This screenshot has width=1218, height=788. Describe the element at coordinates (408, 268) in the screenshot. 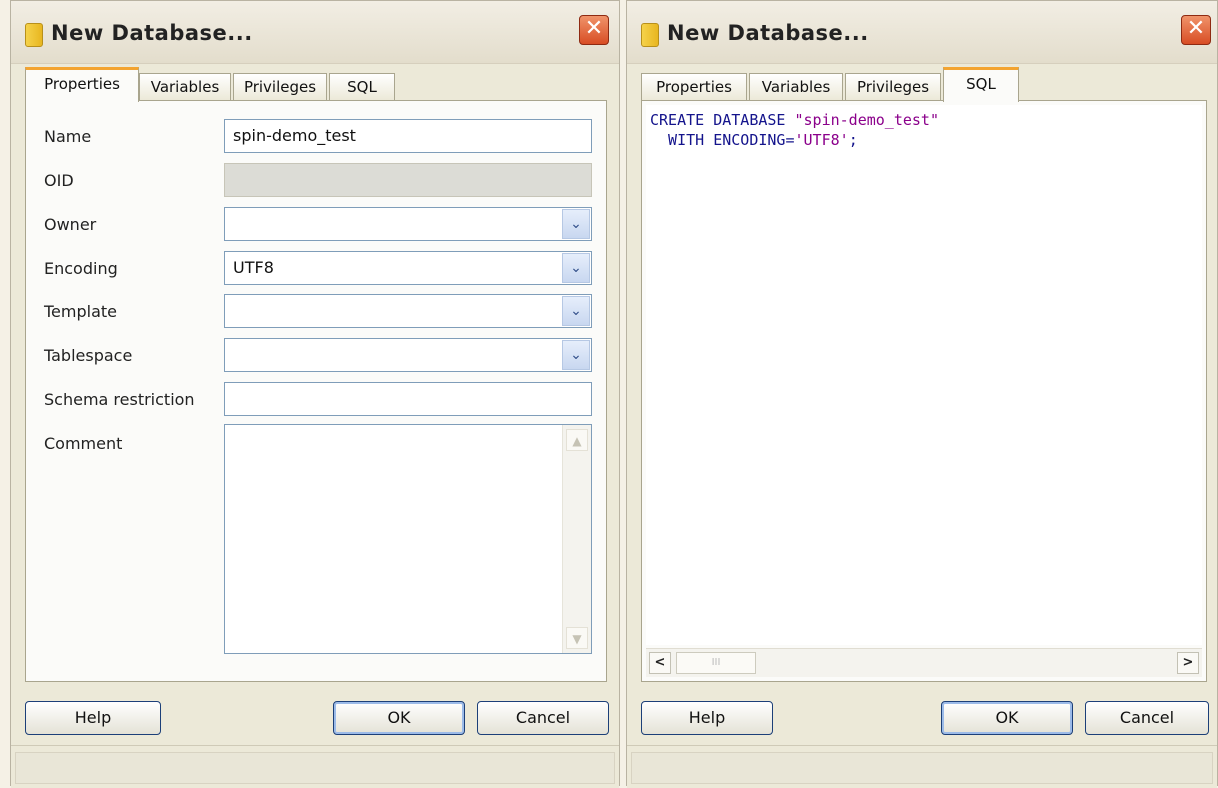

I see `encoding-select: UTF8 ⌄` at that location.